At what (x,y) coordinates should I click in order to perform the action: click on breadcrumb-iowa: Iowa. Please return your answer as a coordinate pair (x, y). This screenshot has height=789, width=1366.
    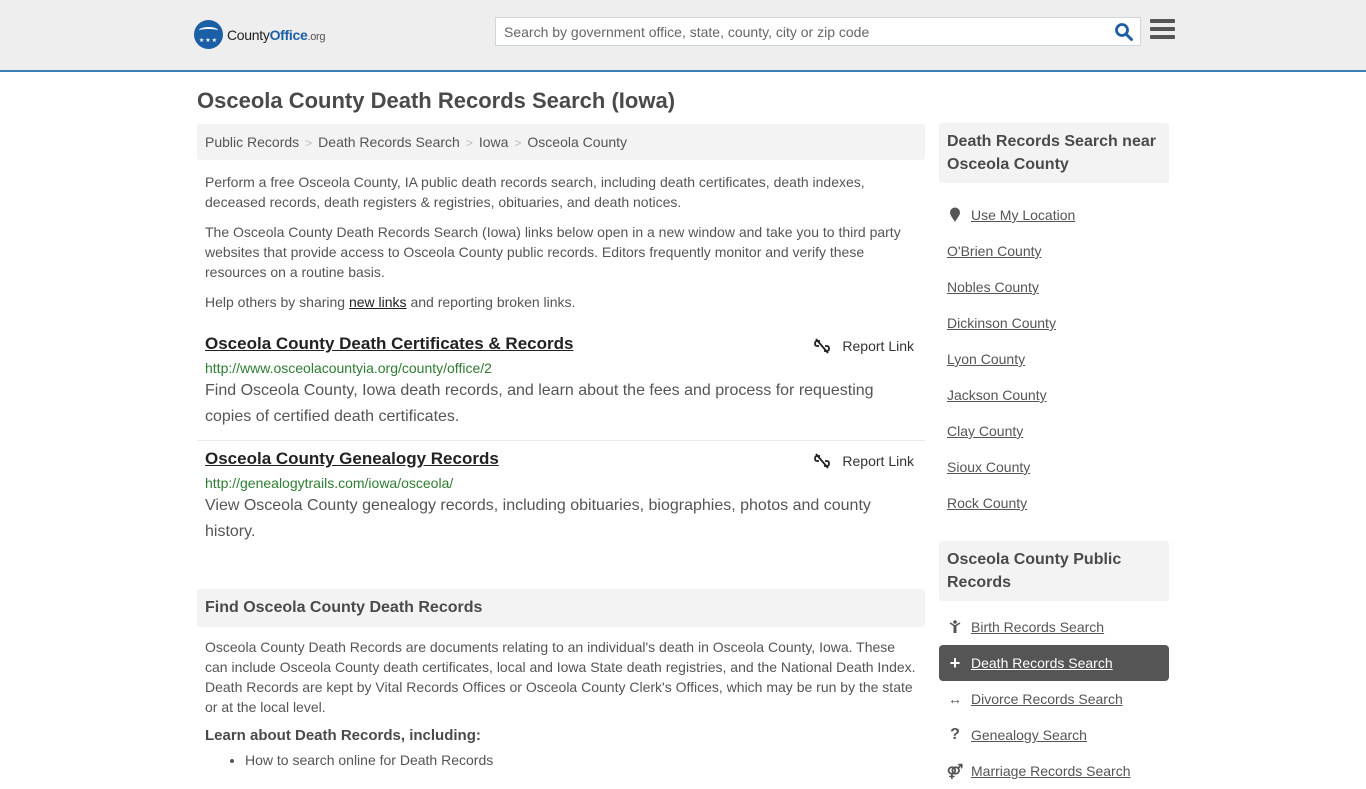
    Looking at the image, I should click on (494, 142).